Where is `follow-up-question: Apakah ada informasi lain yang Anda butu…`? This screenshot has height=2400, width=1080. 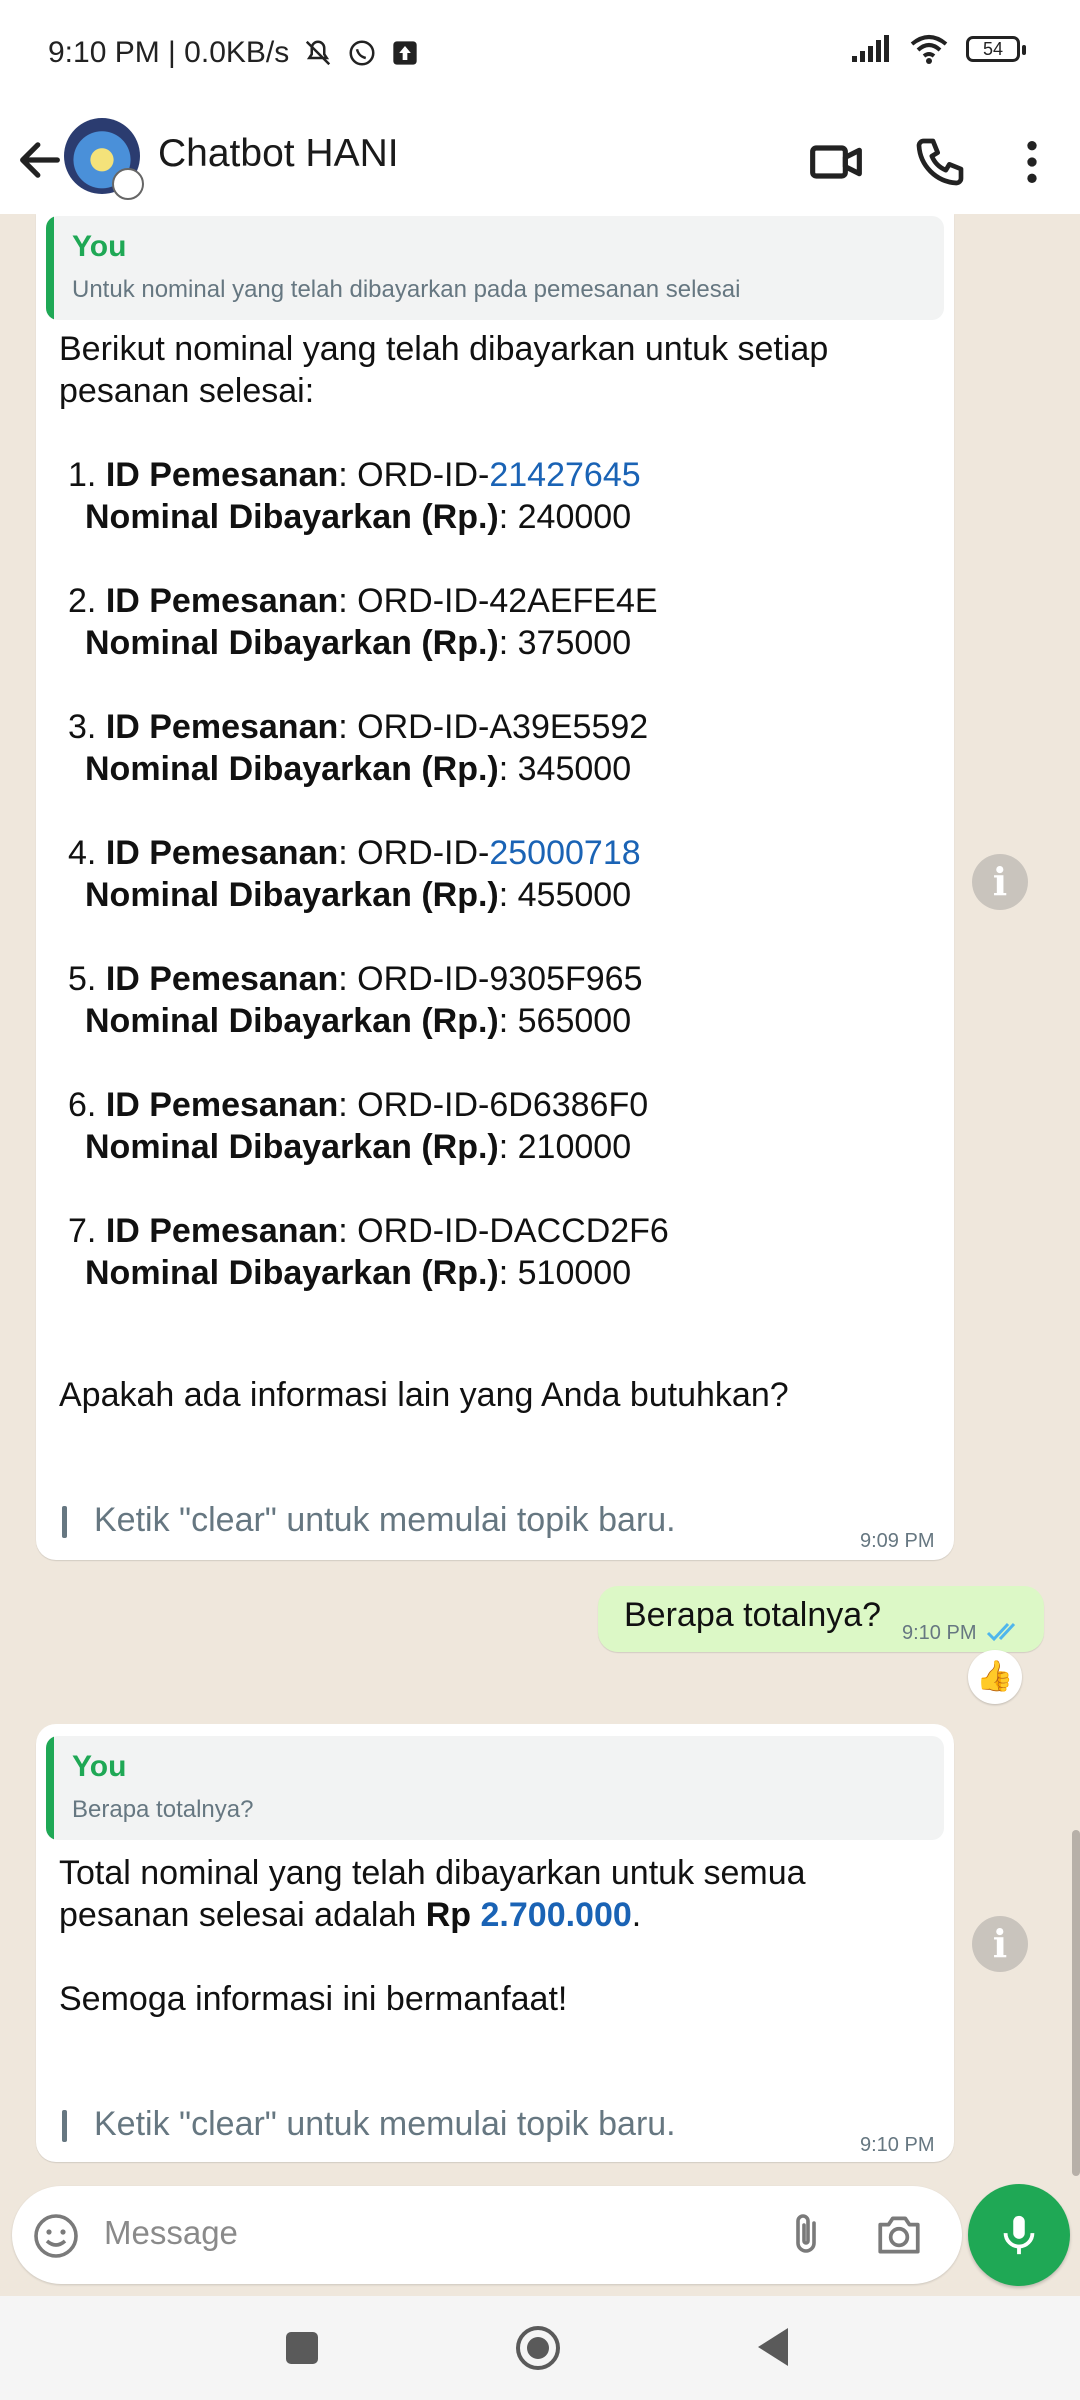 follow-up-question: Apakah ada informasi lain yang Anda butu… is located at coordinates (424, 1395).